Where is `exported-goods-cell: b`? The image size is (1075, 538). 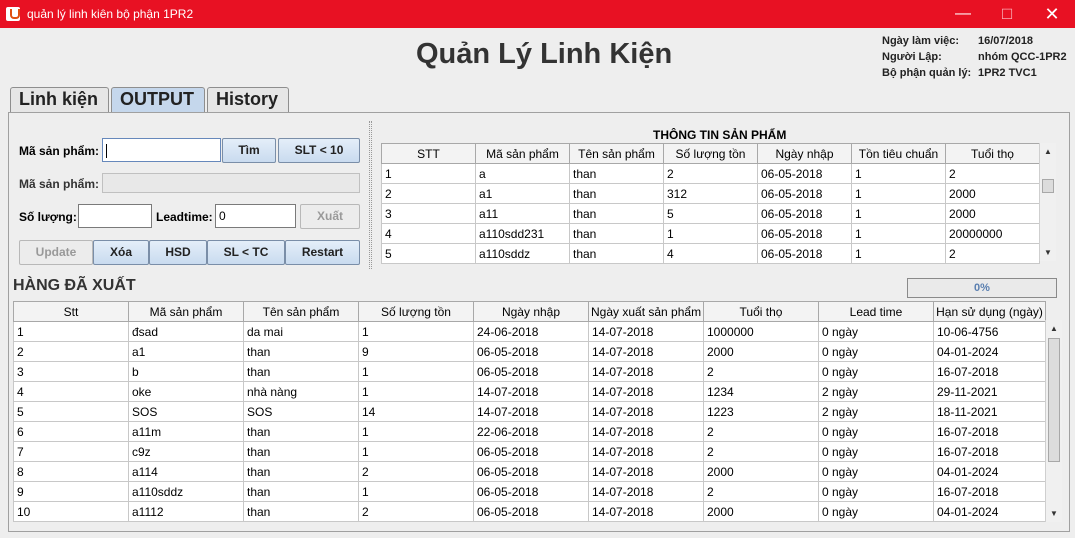 exported-goods-cell: b is located at coordinates (186, 371).